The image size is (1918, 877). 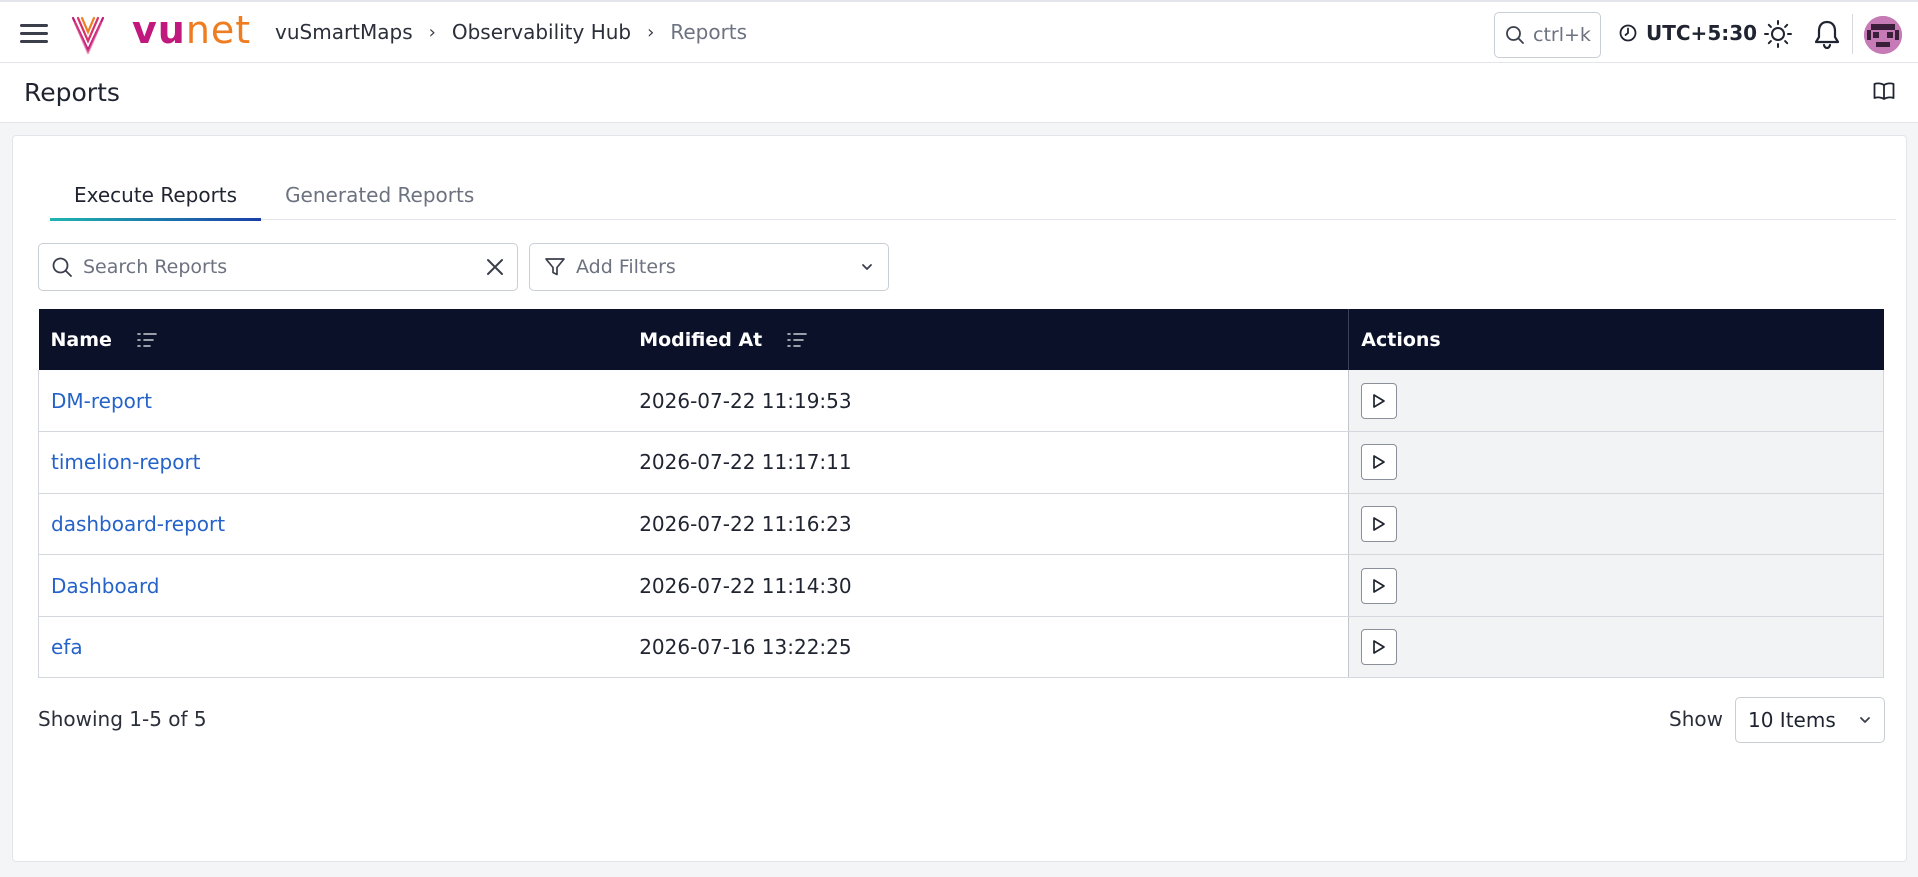 What do you see at coordinates (138, 524) in the screenshot?
I see `report-link: dashboard-report` at bounding box center [138, 524].